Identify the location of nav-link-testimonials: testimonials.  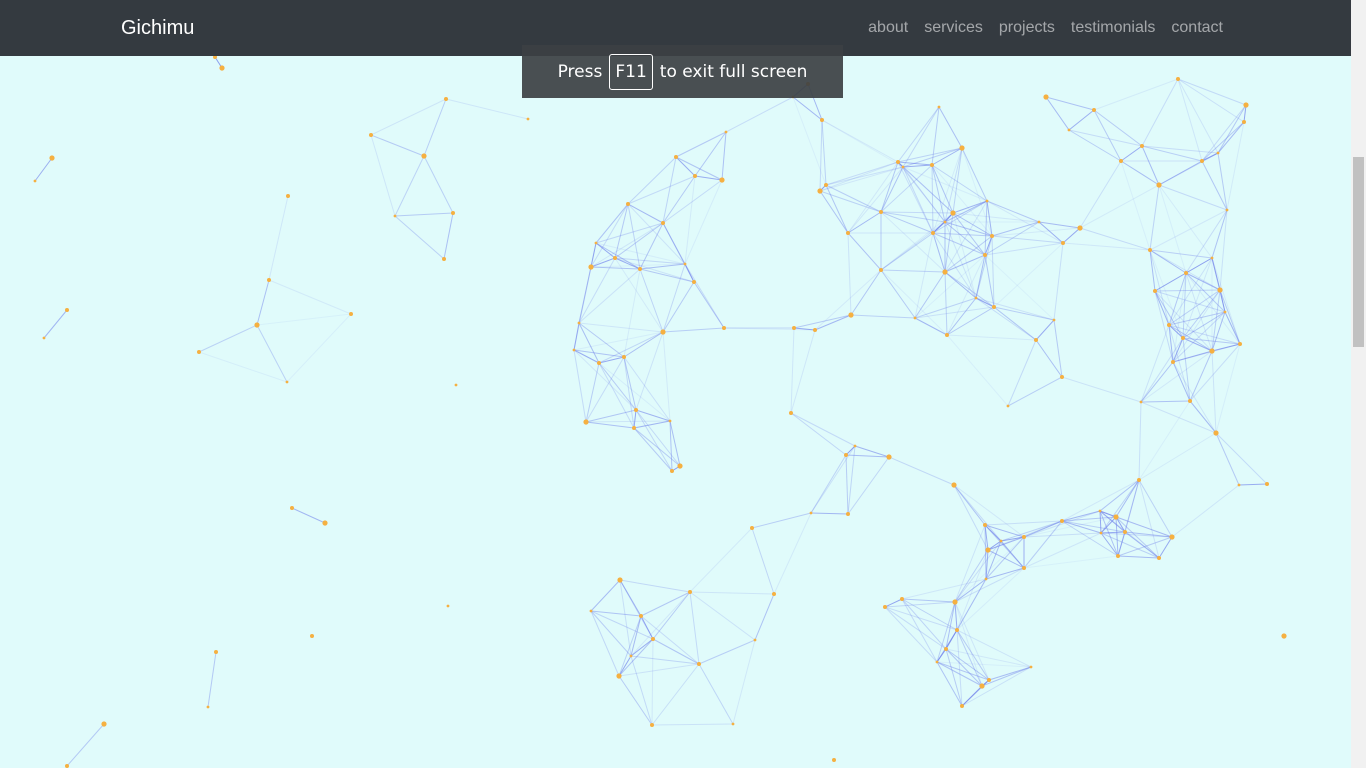
(1113, 28).